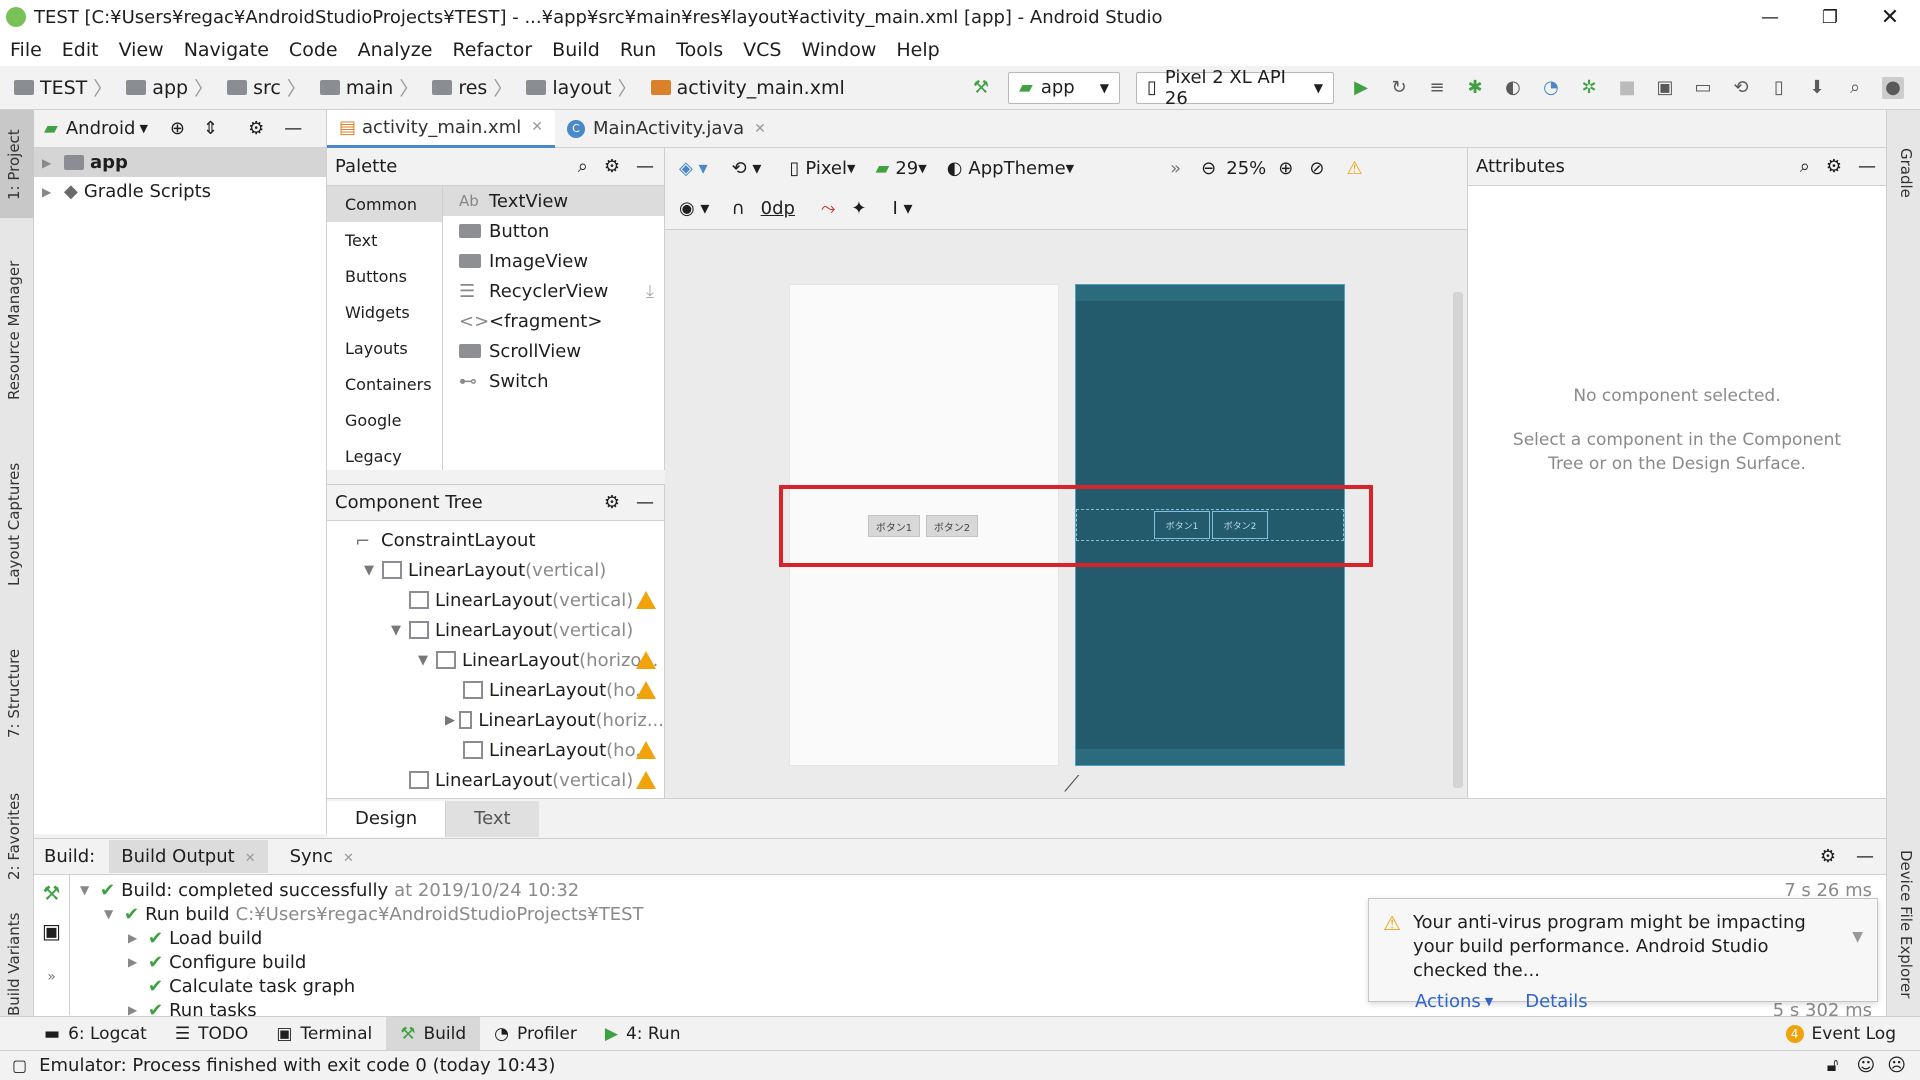 Image resolution: width=1920 pixels, height=1080 pixels. What do you see at coordinates (638, 50) in the screenshot?
I see `menu-run: Run` at bounding box center [638, 50].